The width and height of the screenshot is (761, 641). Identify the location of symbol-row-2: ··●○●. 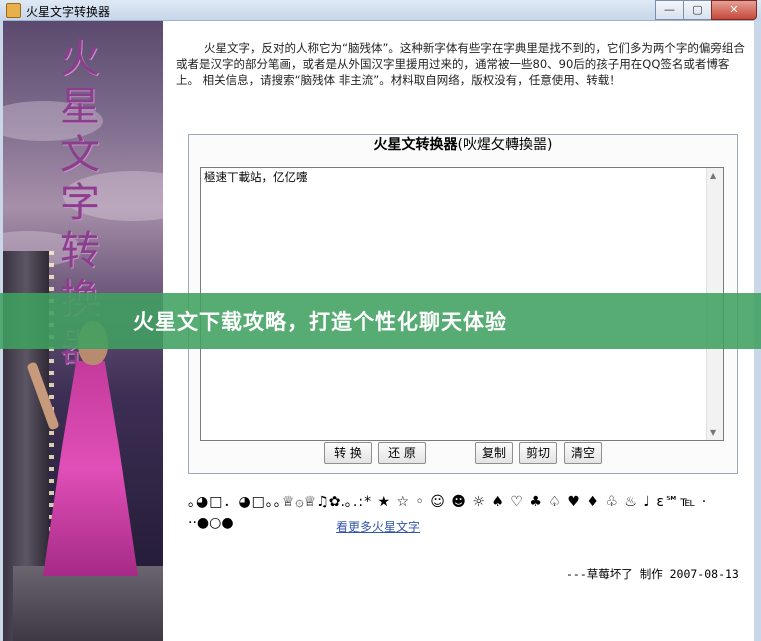
(211, 523).